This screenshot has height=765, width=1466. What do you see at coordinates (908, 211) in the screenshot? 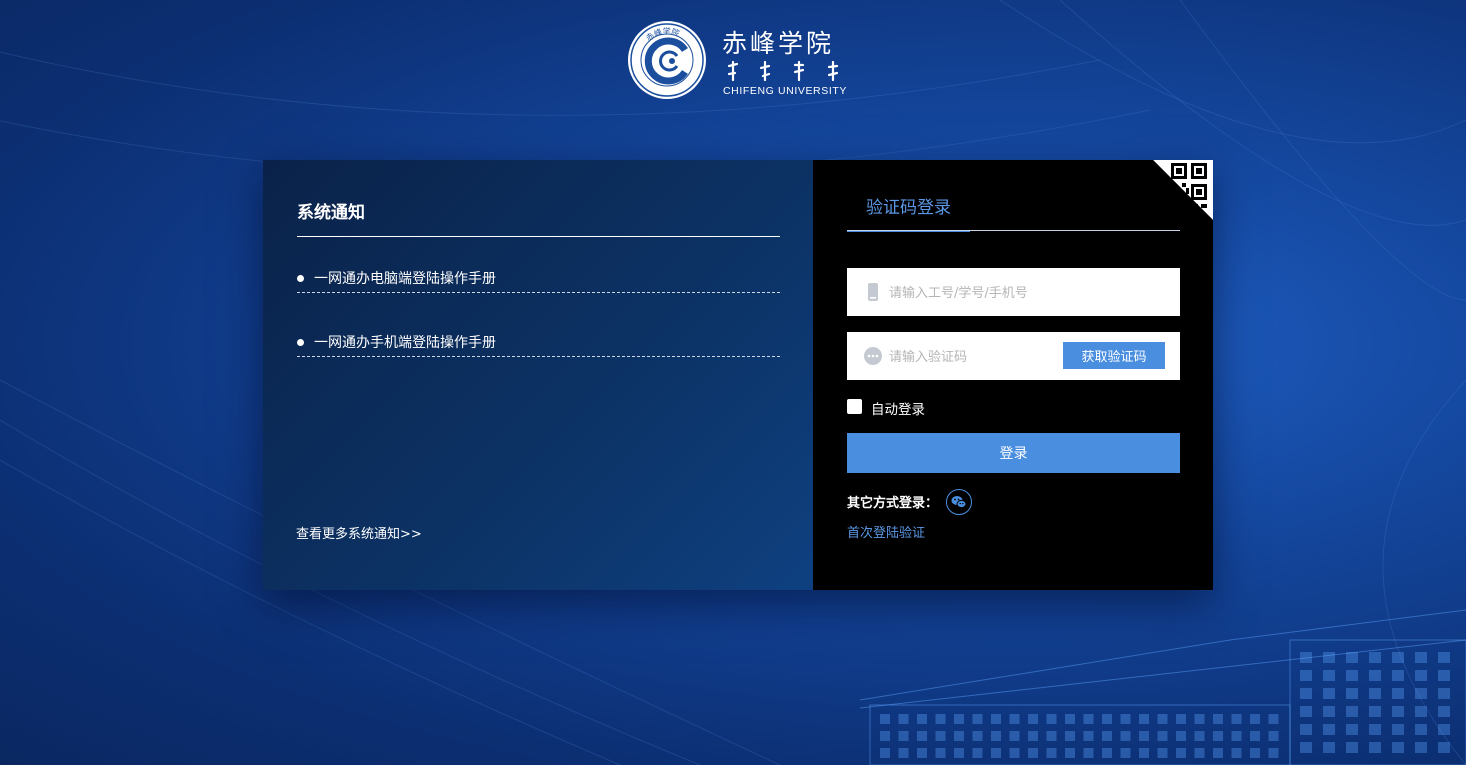
I see `tab-sms-login: 验证码登录` at bounding box center [908, 211].